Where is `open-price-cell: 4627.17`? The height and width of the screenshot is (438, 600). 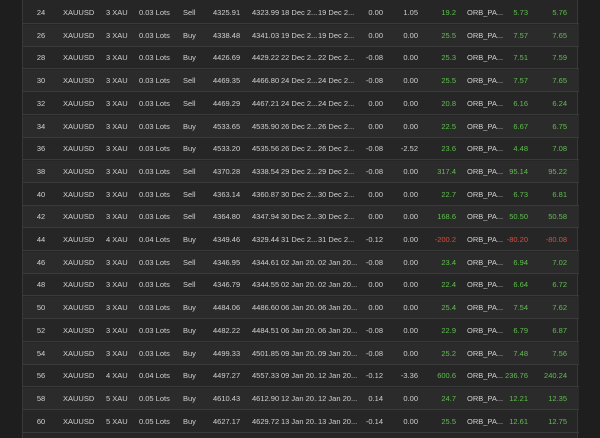
open-price-cell: 4627.17 is located at coordinates (227, 421).